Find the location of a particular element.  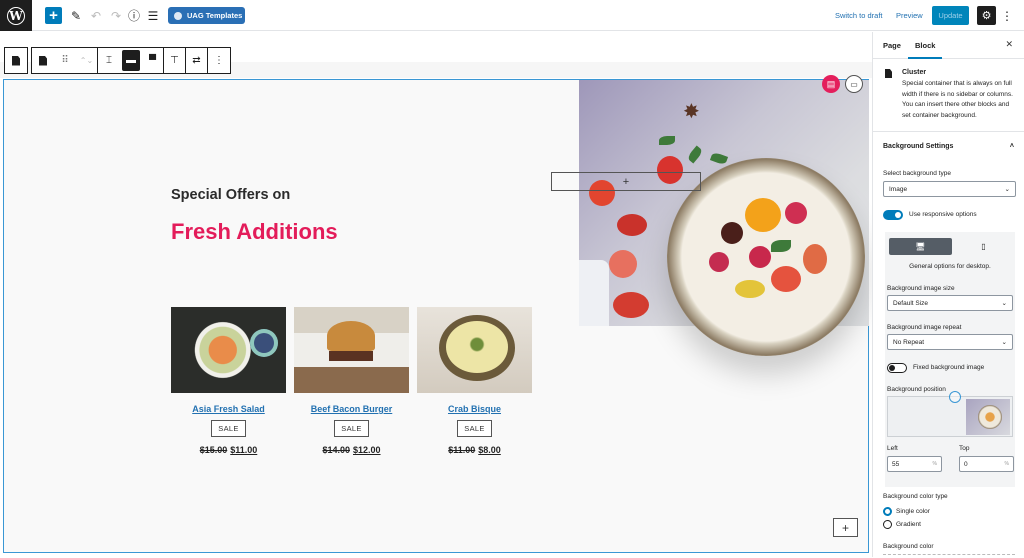

preview-button: Preview is located at coordinates (909, 15).